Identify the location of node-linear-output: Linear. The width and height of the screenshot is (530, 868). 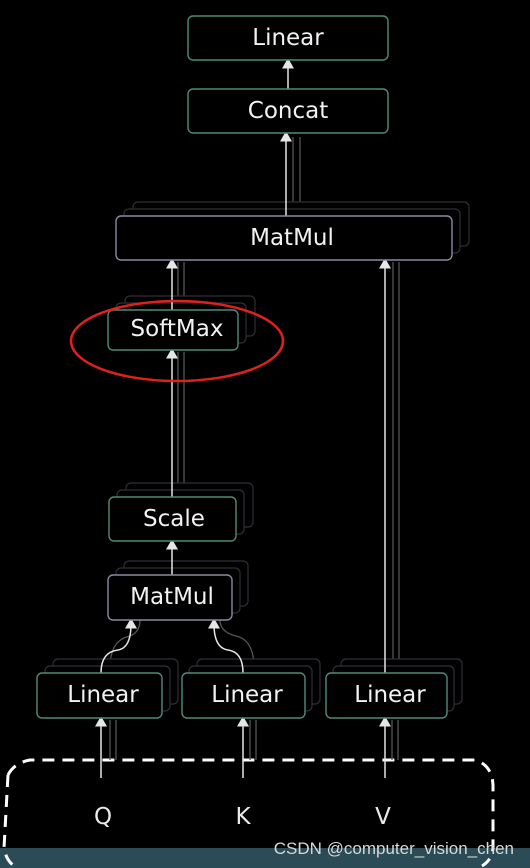
(288, 38).